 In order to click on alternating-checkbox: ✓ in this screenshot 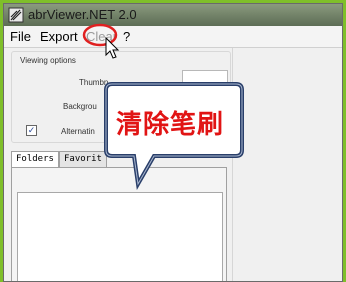, I will do `click(31, 130)`.